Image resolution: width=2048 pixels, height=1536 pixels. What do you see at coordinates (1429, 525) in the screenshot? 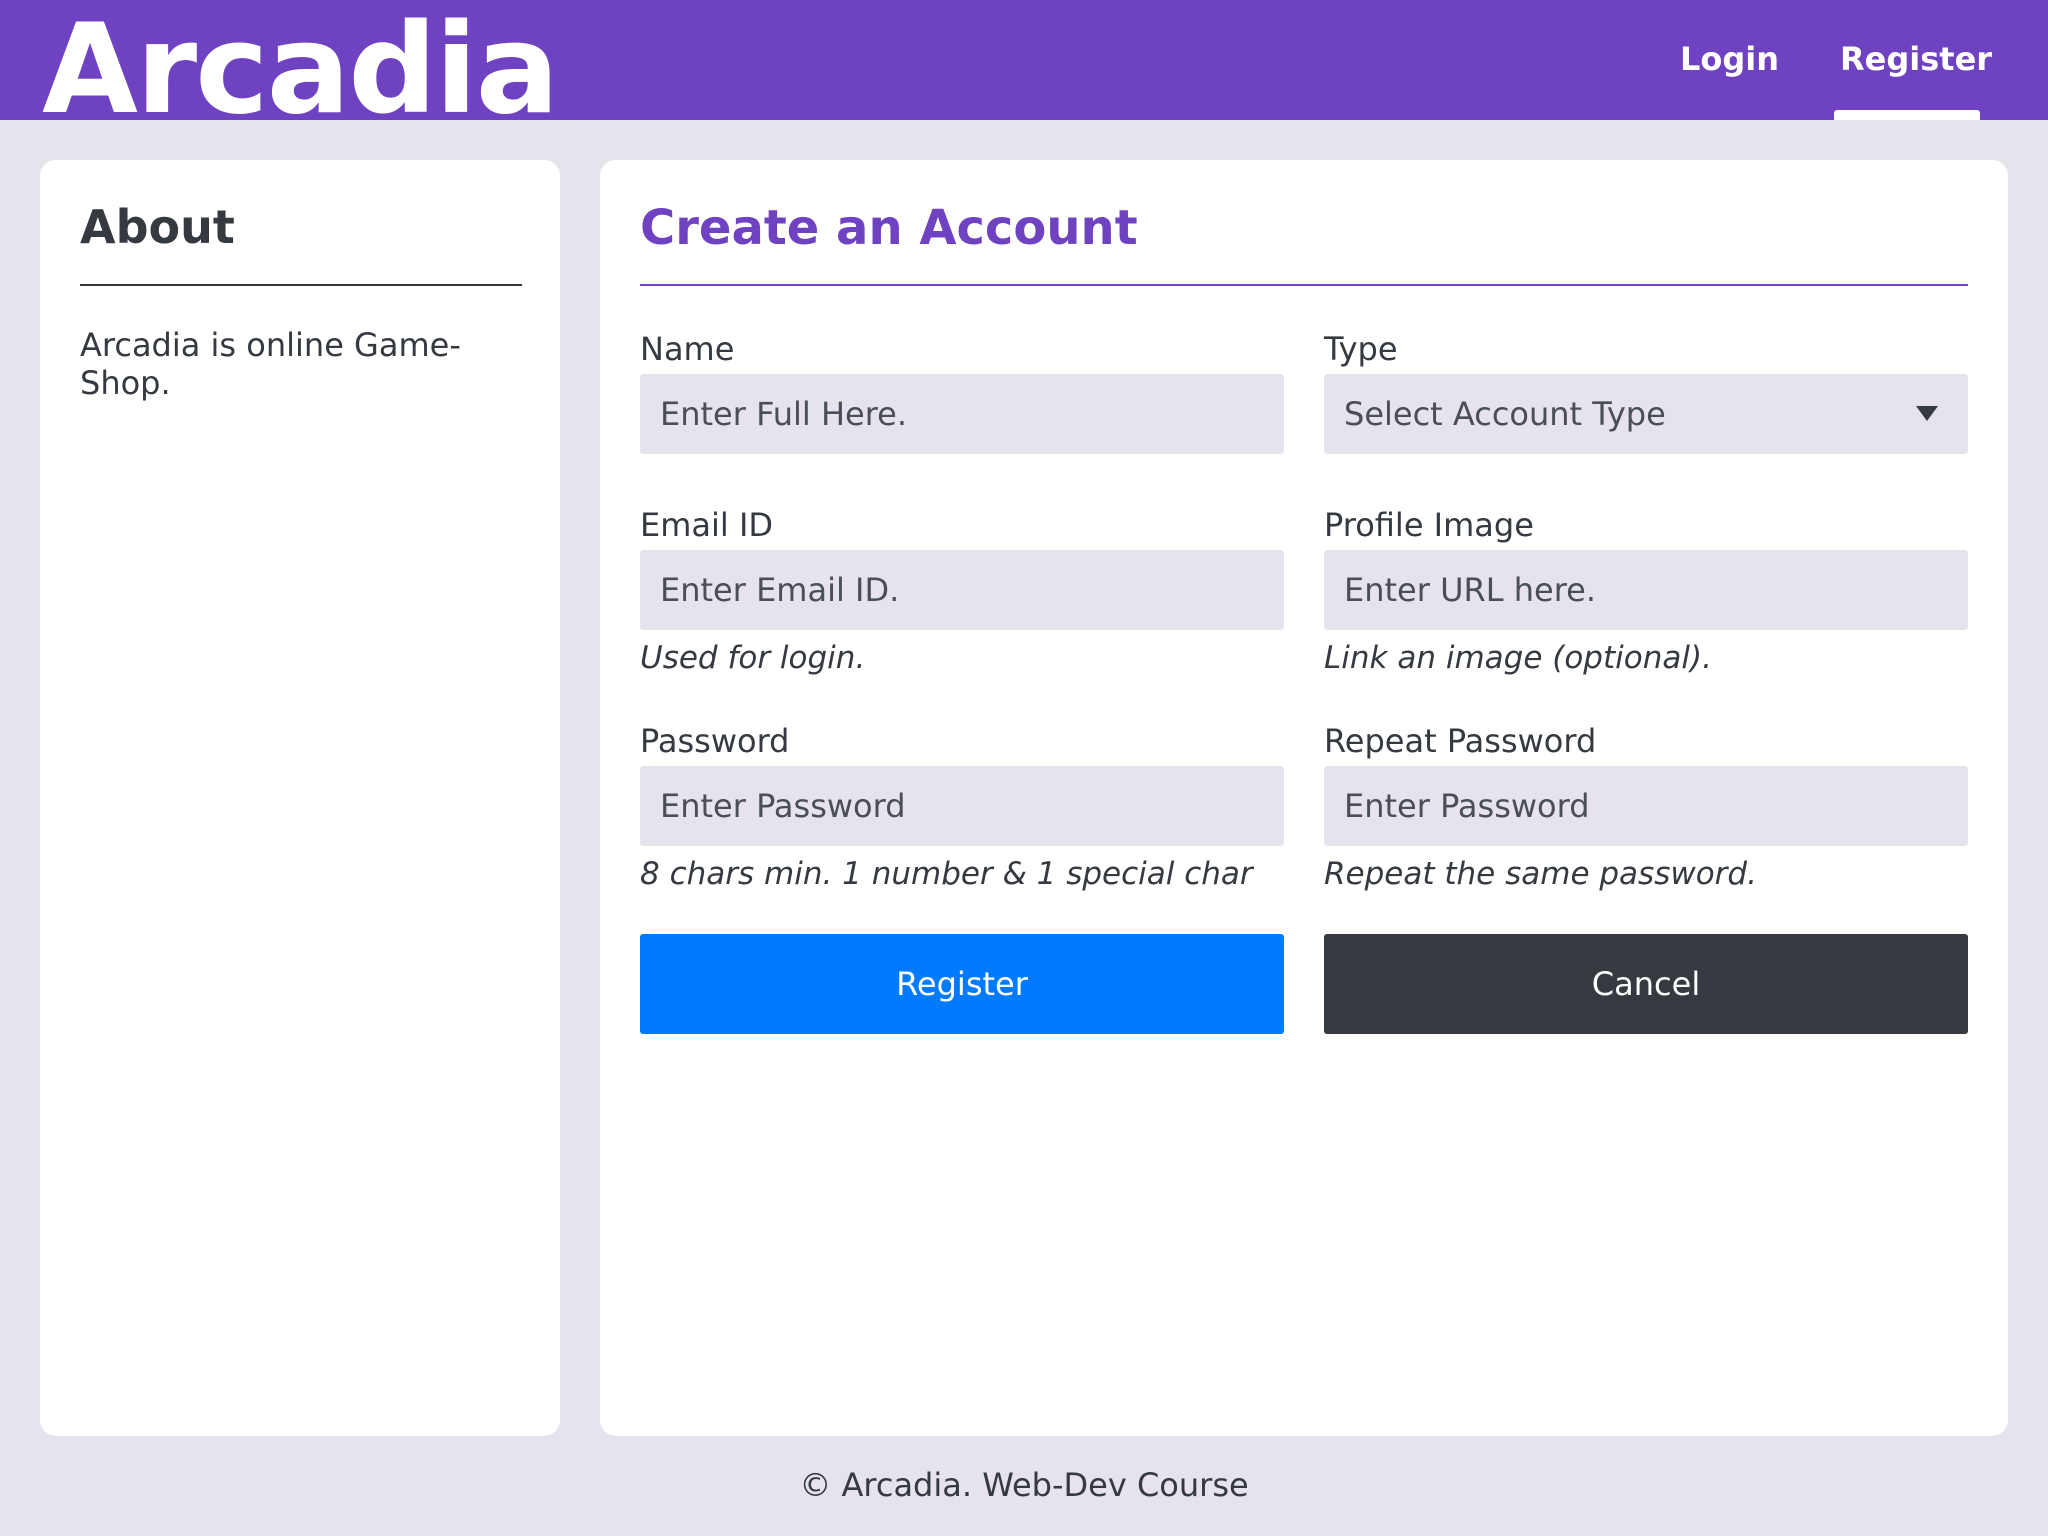
I see `profile-image-label: Profile Image` at bounding box center [1429, 525].